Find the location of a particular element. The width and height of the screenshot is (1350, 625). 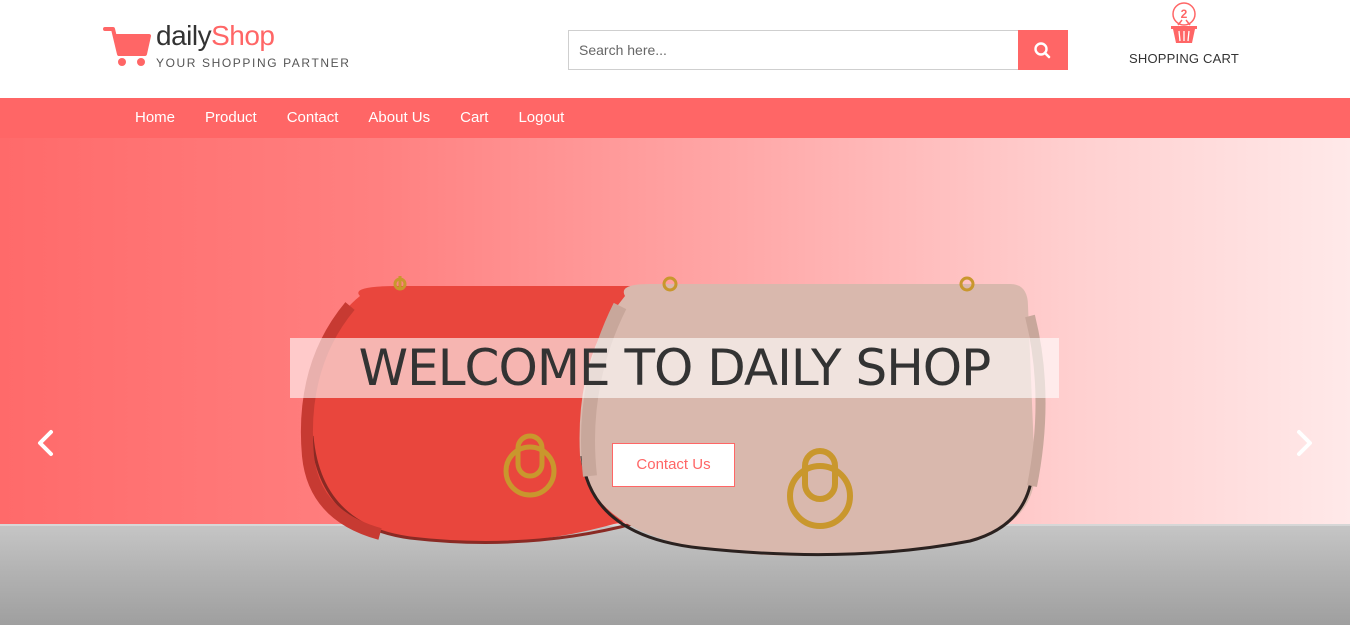

chevron-left-icon is located at coordinates (46, 443).